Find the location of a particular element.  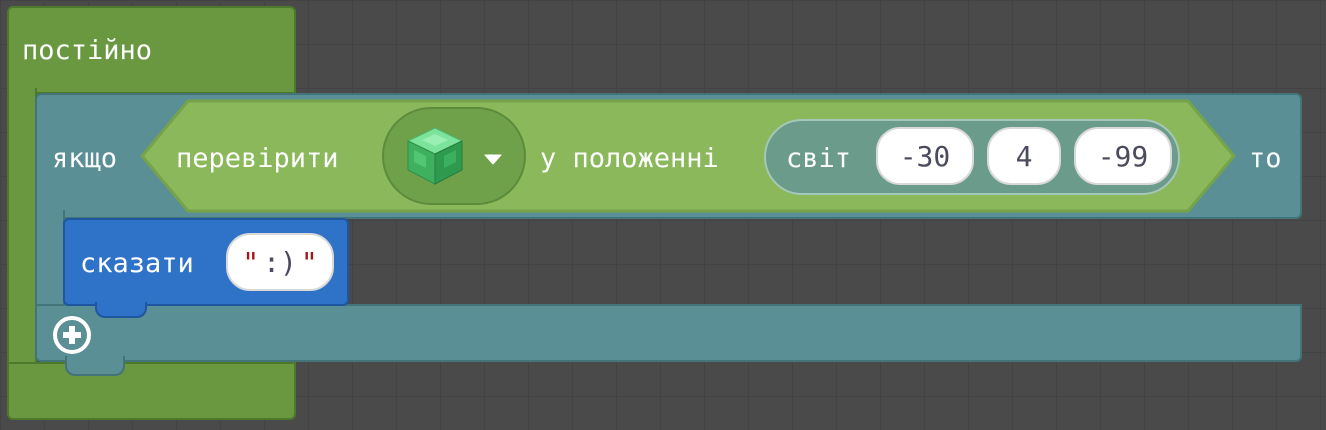

say-label: сказати is located at coordinates (137, 263).